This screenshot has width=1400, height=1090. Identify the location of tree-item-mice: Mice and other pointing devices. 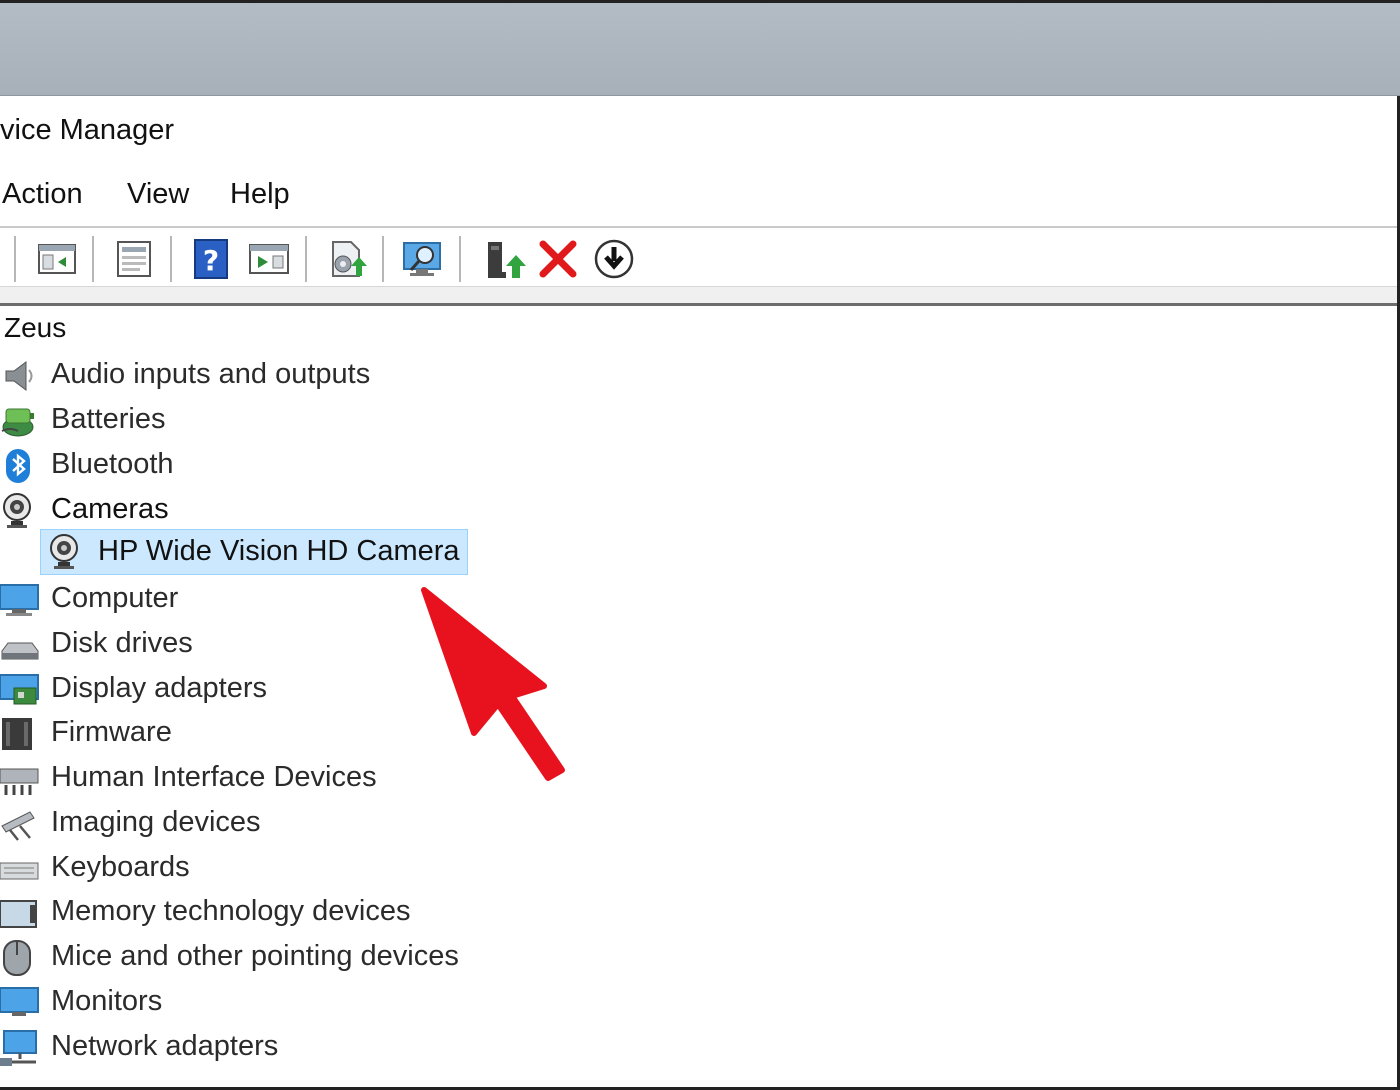
(300, 958).